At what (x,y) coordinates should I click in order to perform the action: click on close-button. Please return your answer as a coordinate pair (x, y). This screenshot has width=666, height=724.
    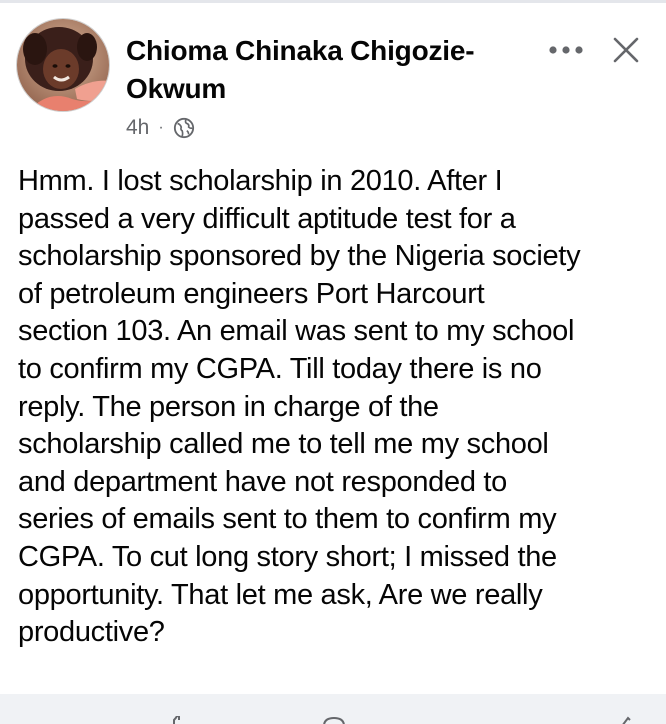
    Looking at the image, I should click on (626, 50).